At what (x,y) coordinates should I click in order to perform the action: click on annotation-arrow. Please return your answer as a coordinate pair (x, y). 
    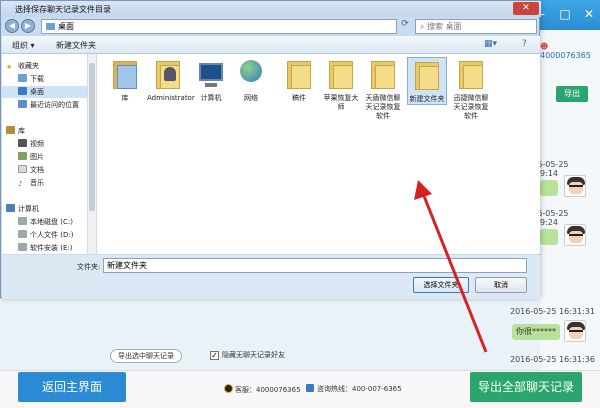
    Looking at the image, I should click on (451, 266).